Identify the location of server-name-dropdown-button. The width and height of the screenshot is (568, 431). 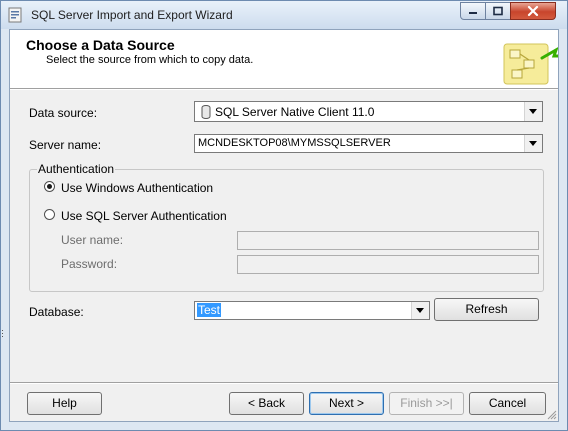
(533, 143).